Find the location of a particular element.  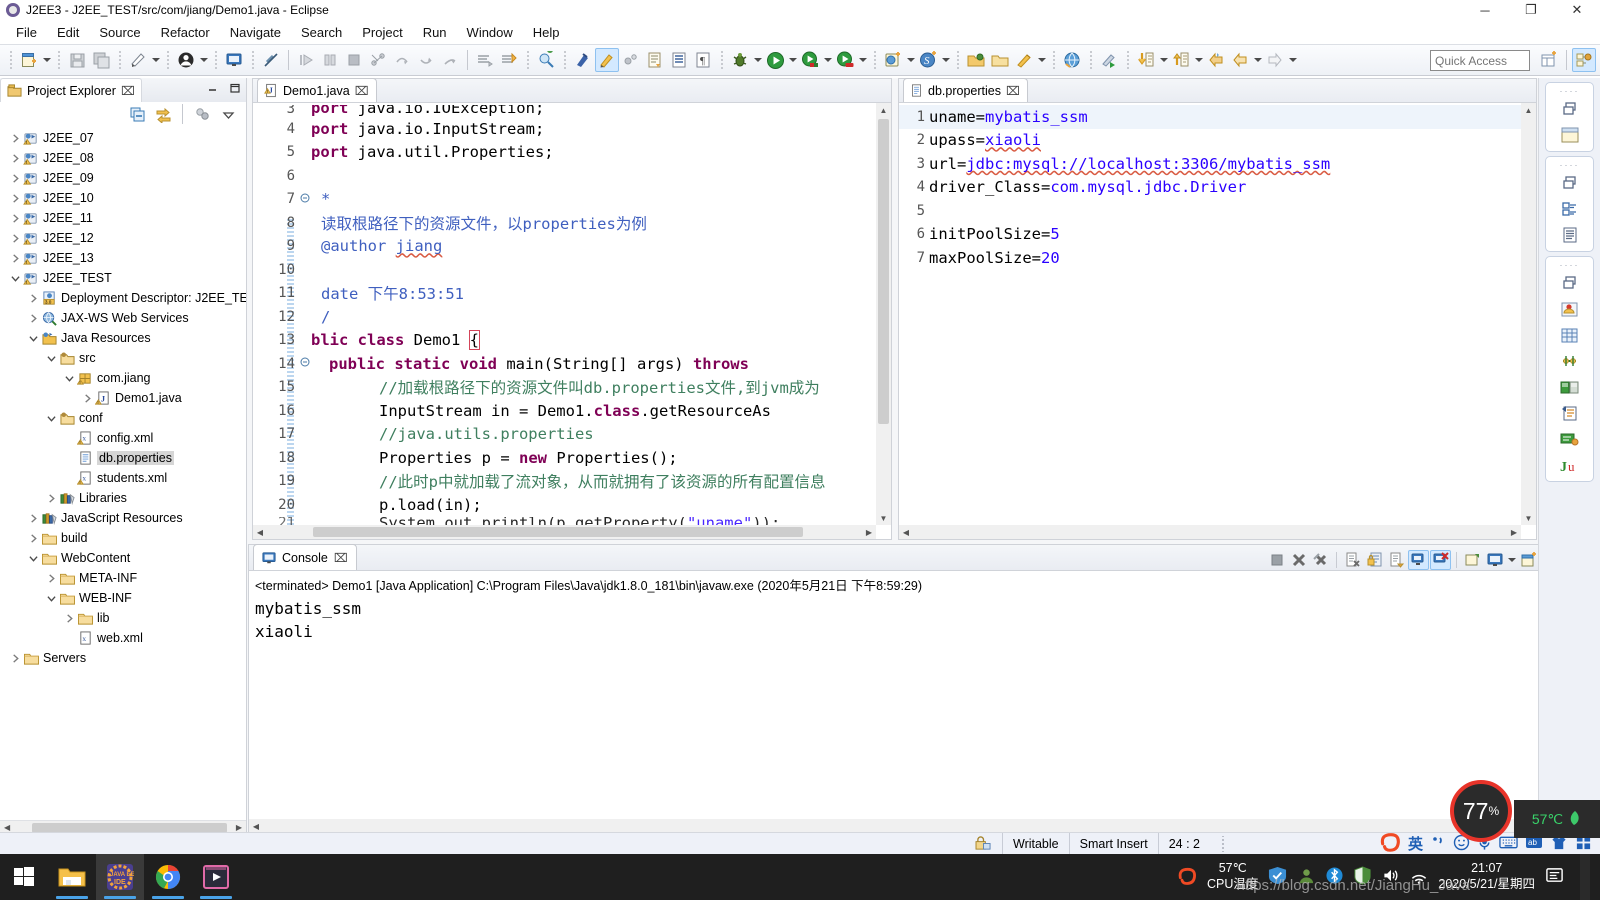

run-icon is located at coordinates (775, 60).